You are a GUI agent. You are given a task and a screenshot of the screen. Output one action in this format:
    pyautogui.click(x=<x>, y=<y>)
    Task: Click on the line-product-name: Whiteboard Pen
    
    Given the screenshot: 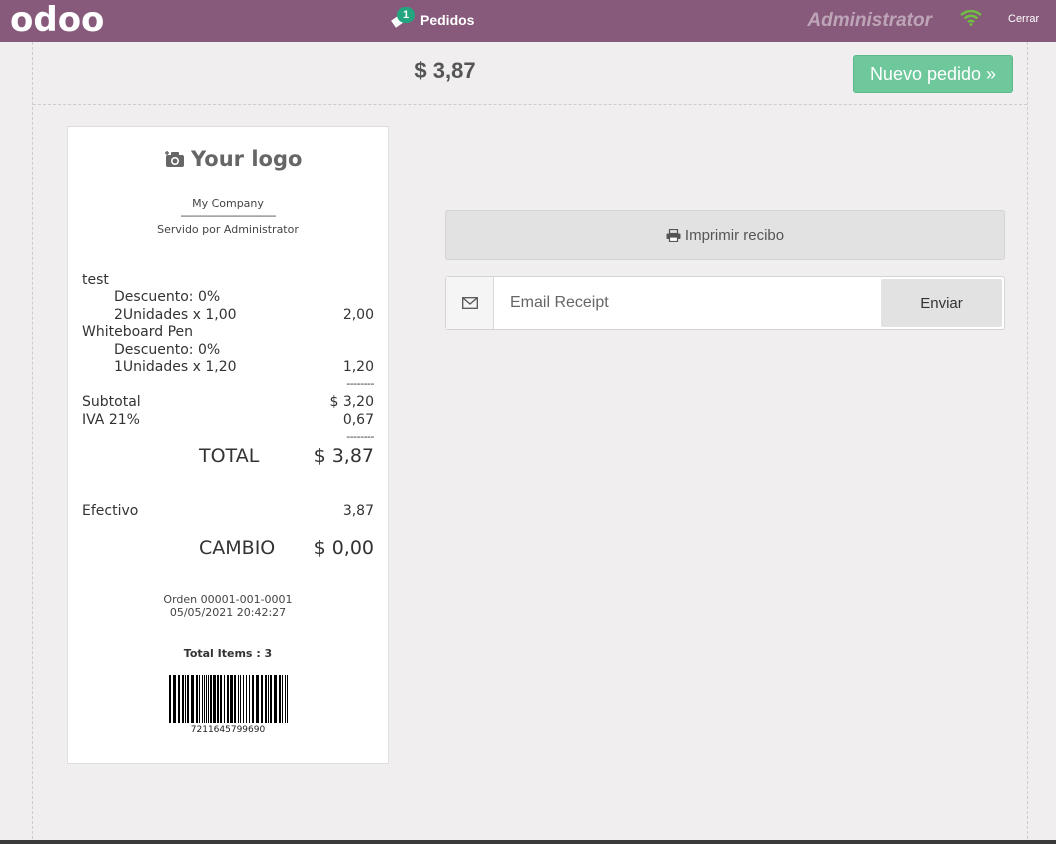 What is the action you would take?
    pyautogui.click(x=138, y=332)
    